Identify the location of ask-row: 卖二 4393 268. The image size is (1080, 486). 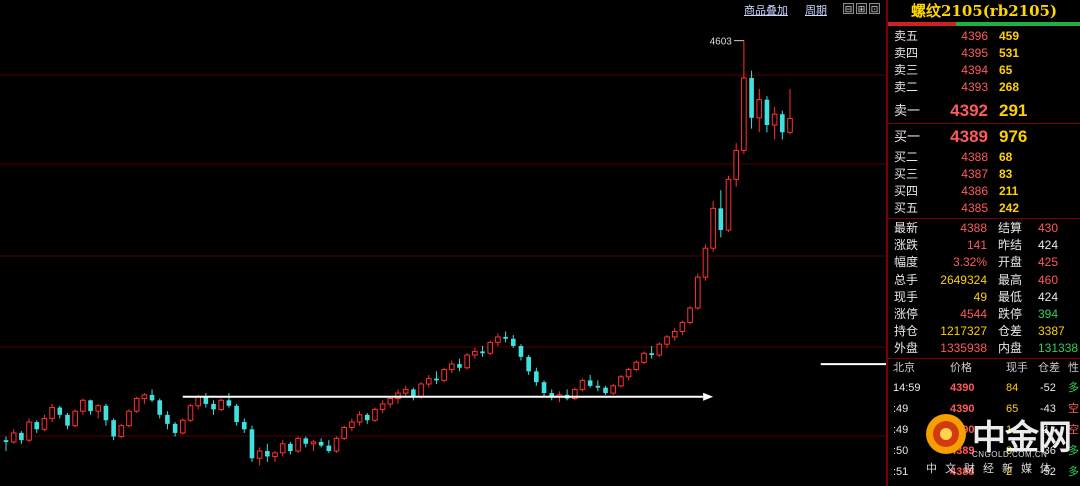
(984, 87).